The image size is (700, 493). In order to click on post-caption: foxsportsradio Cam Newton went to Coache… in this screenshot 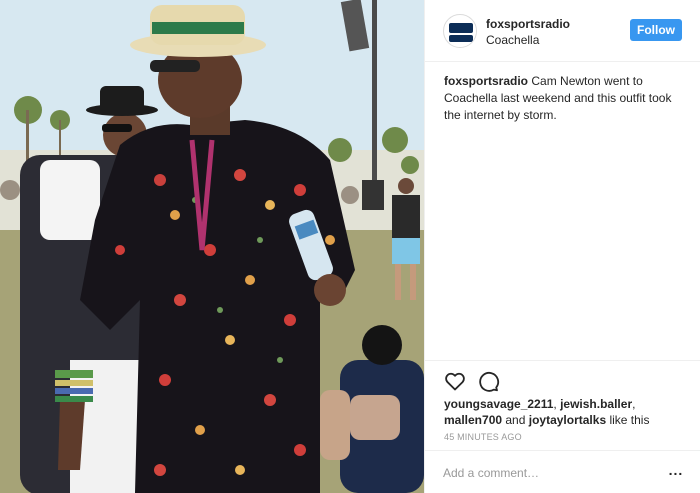, I will do `click(564, 98)`.